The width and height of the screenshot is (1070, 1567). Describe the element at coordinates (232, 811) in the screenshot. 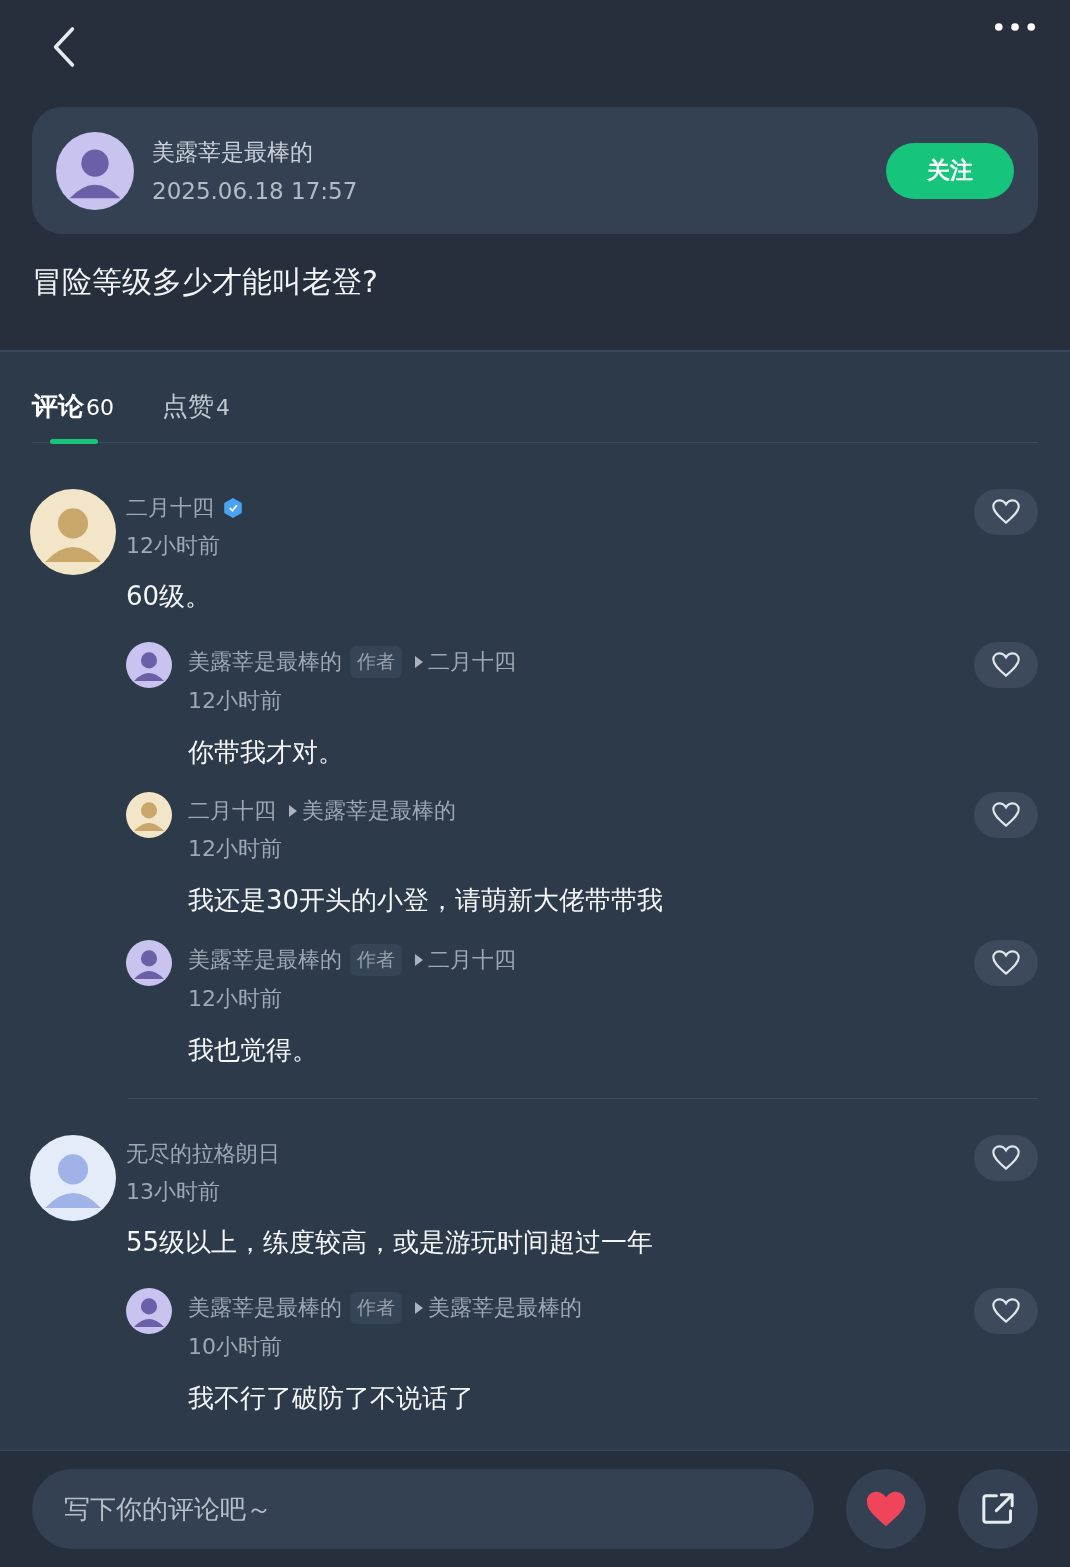

I see `reply-author-name: 二月十四` at that location.